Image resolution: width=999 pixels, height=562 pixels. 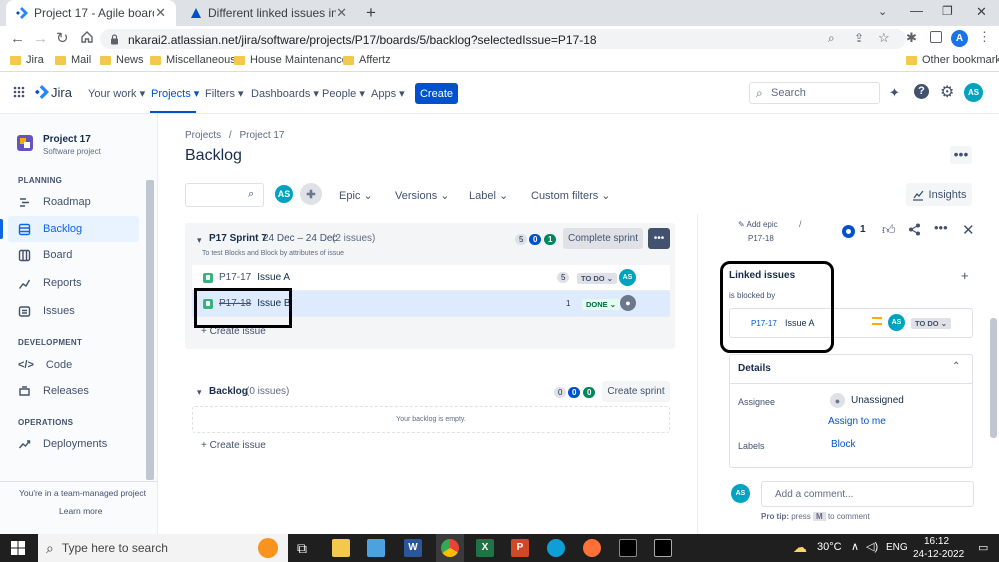 I want to click on breadcrumb-projects: Projects, so click(x=203, y=135).